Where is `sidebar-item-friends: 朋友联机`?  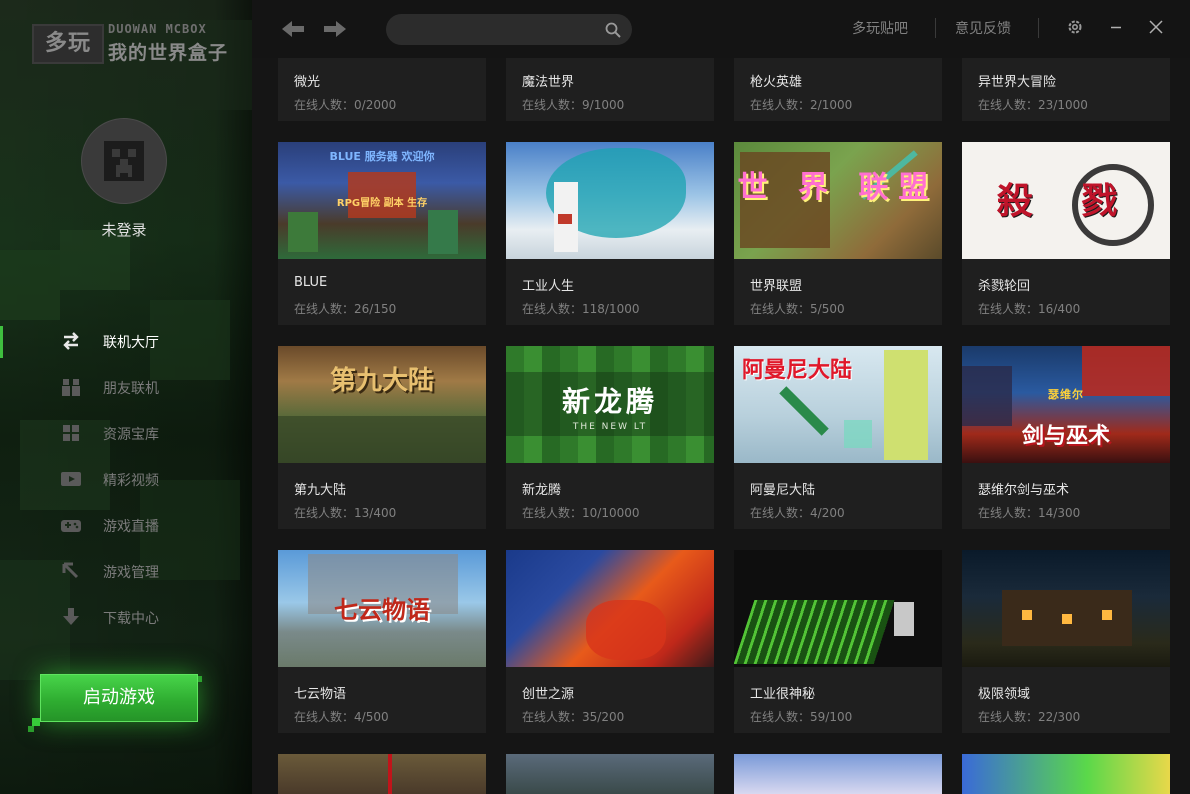
sidebar-item-friends: 朋友联机 is located at coordinates (126, 387).